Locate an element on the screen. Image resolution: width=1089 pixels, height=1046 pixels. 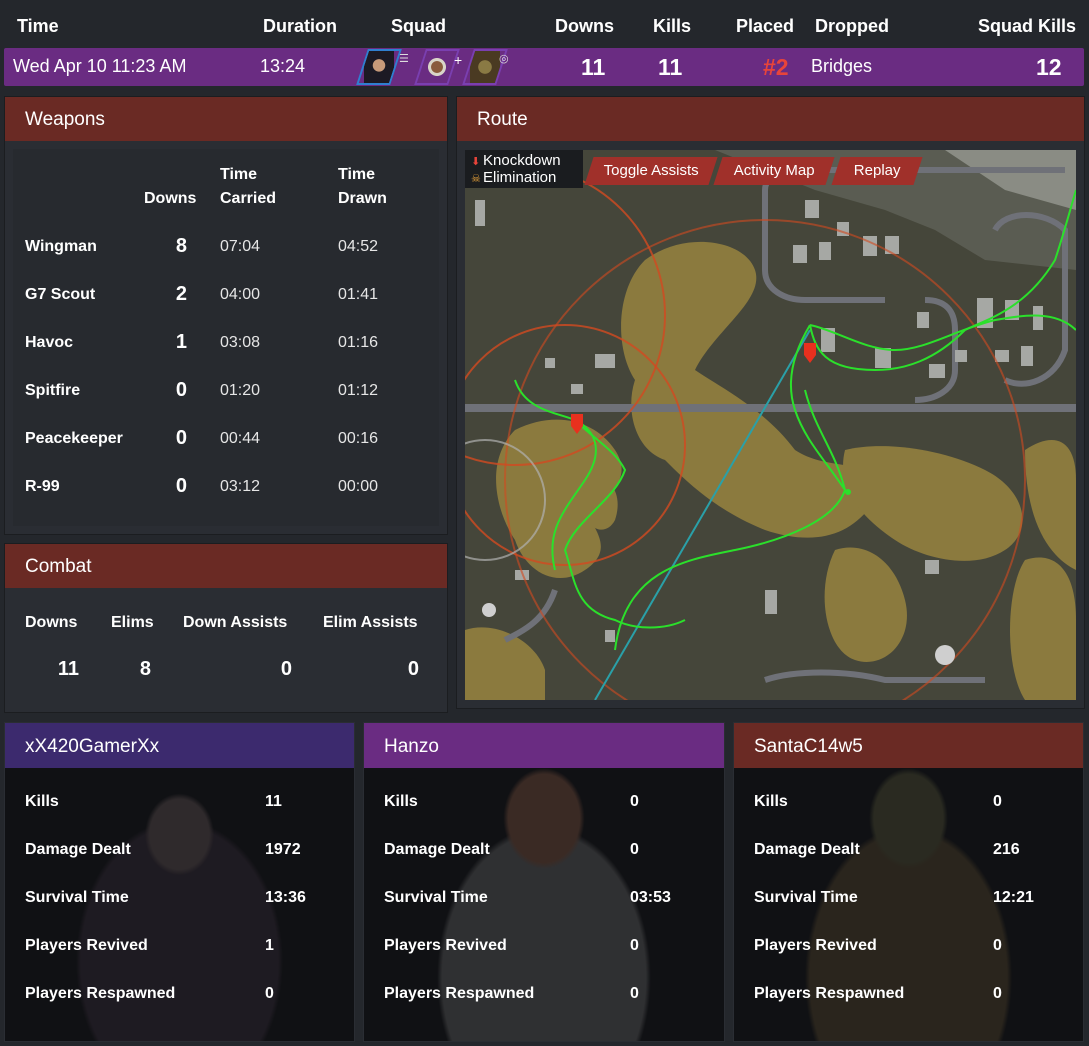
legend-knockdown-label: Knockdown is located at coordinates (522, 160).